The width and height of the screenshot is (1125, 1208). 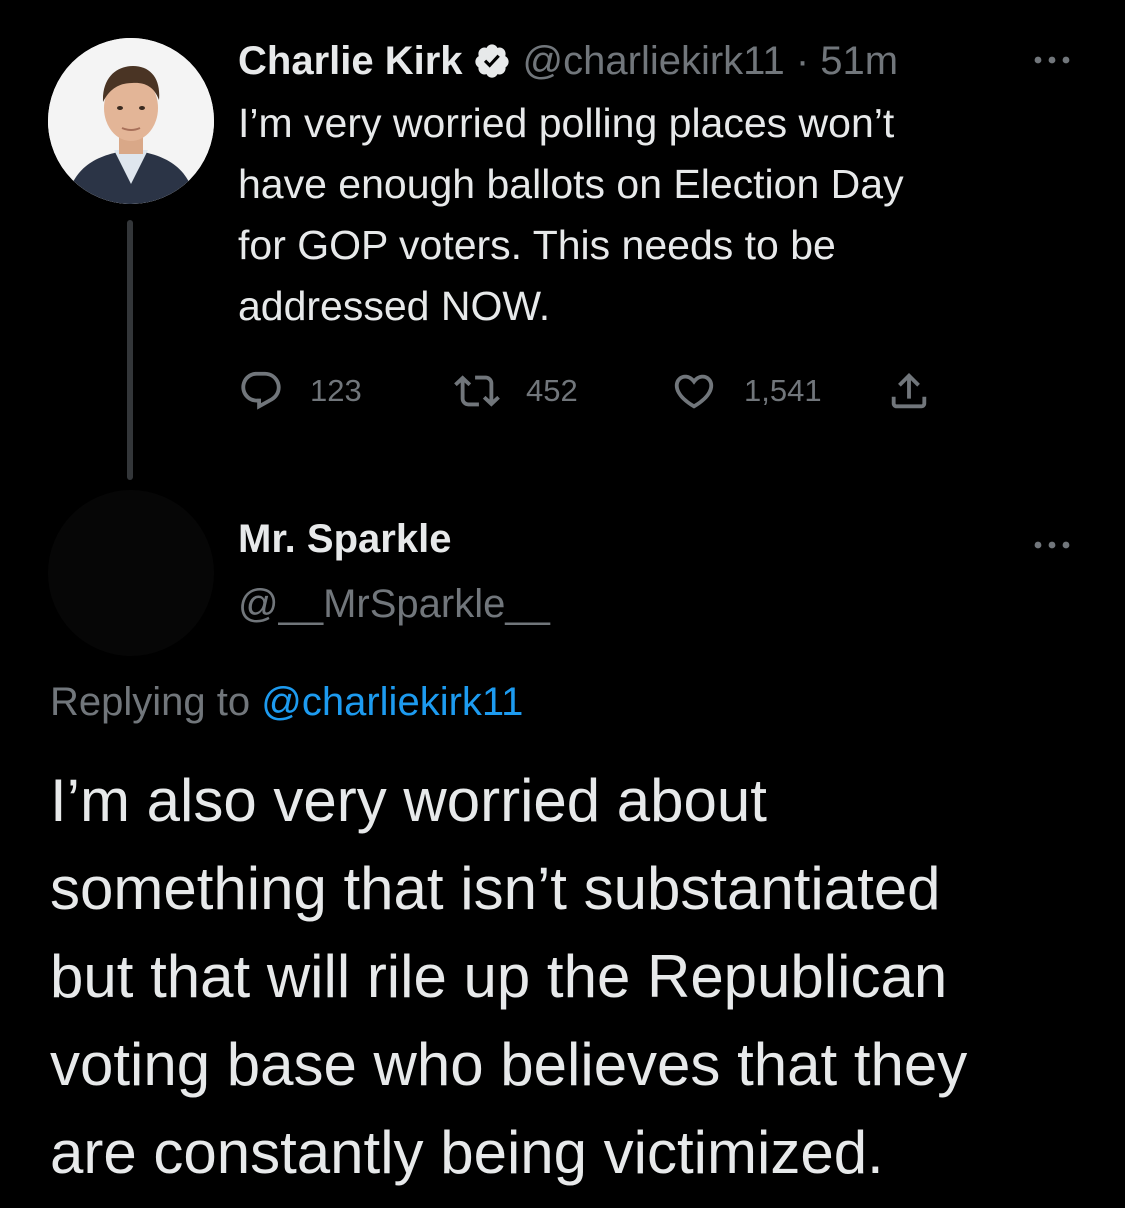 What do you see at coordinates (509, 1064) in the screenshot?
I see `reply-text-line: voting base who believes that they` at bounding box center [509, 1064].